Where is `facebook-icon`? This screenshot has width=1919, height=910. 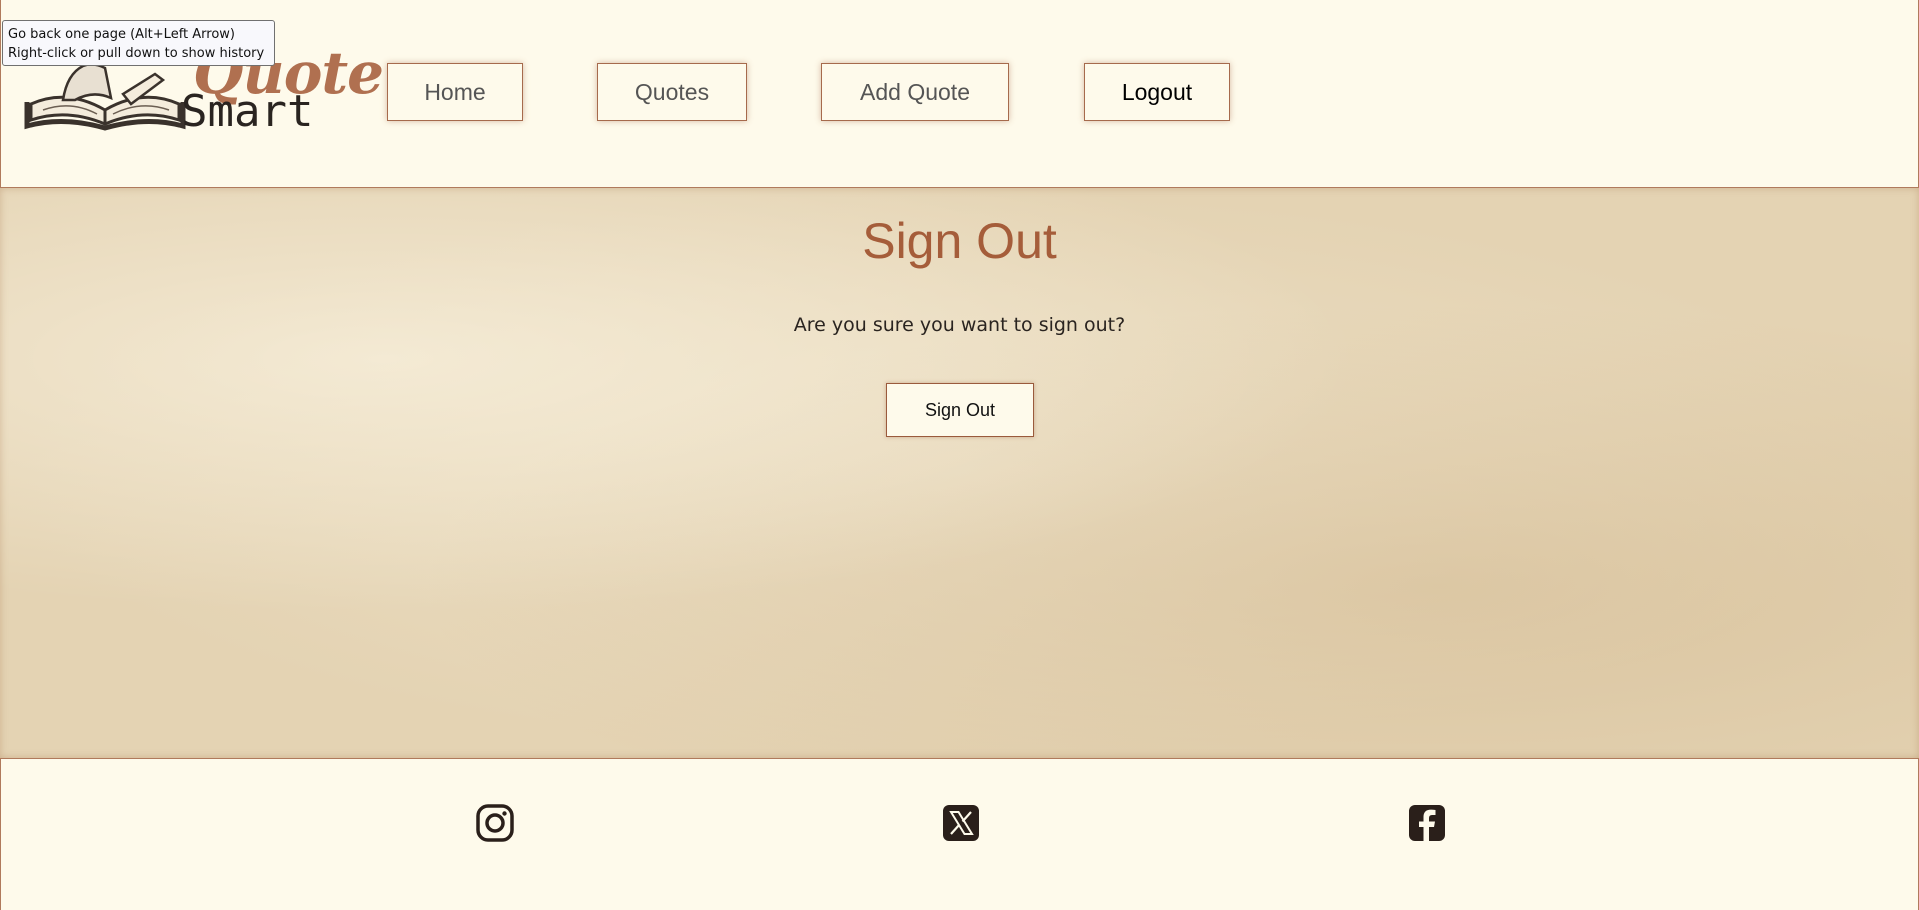 facebook-icon is located at coordinates (1427, 823).